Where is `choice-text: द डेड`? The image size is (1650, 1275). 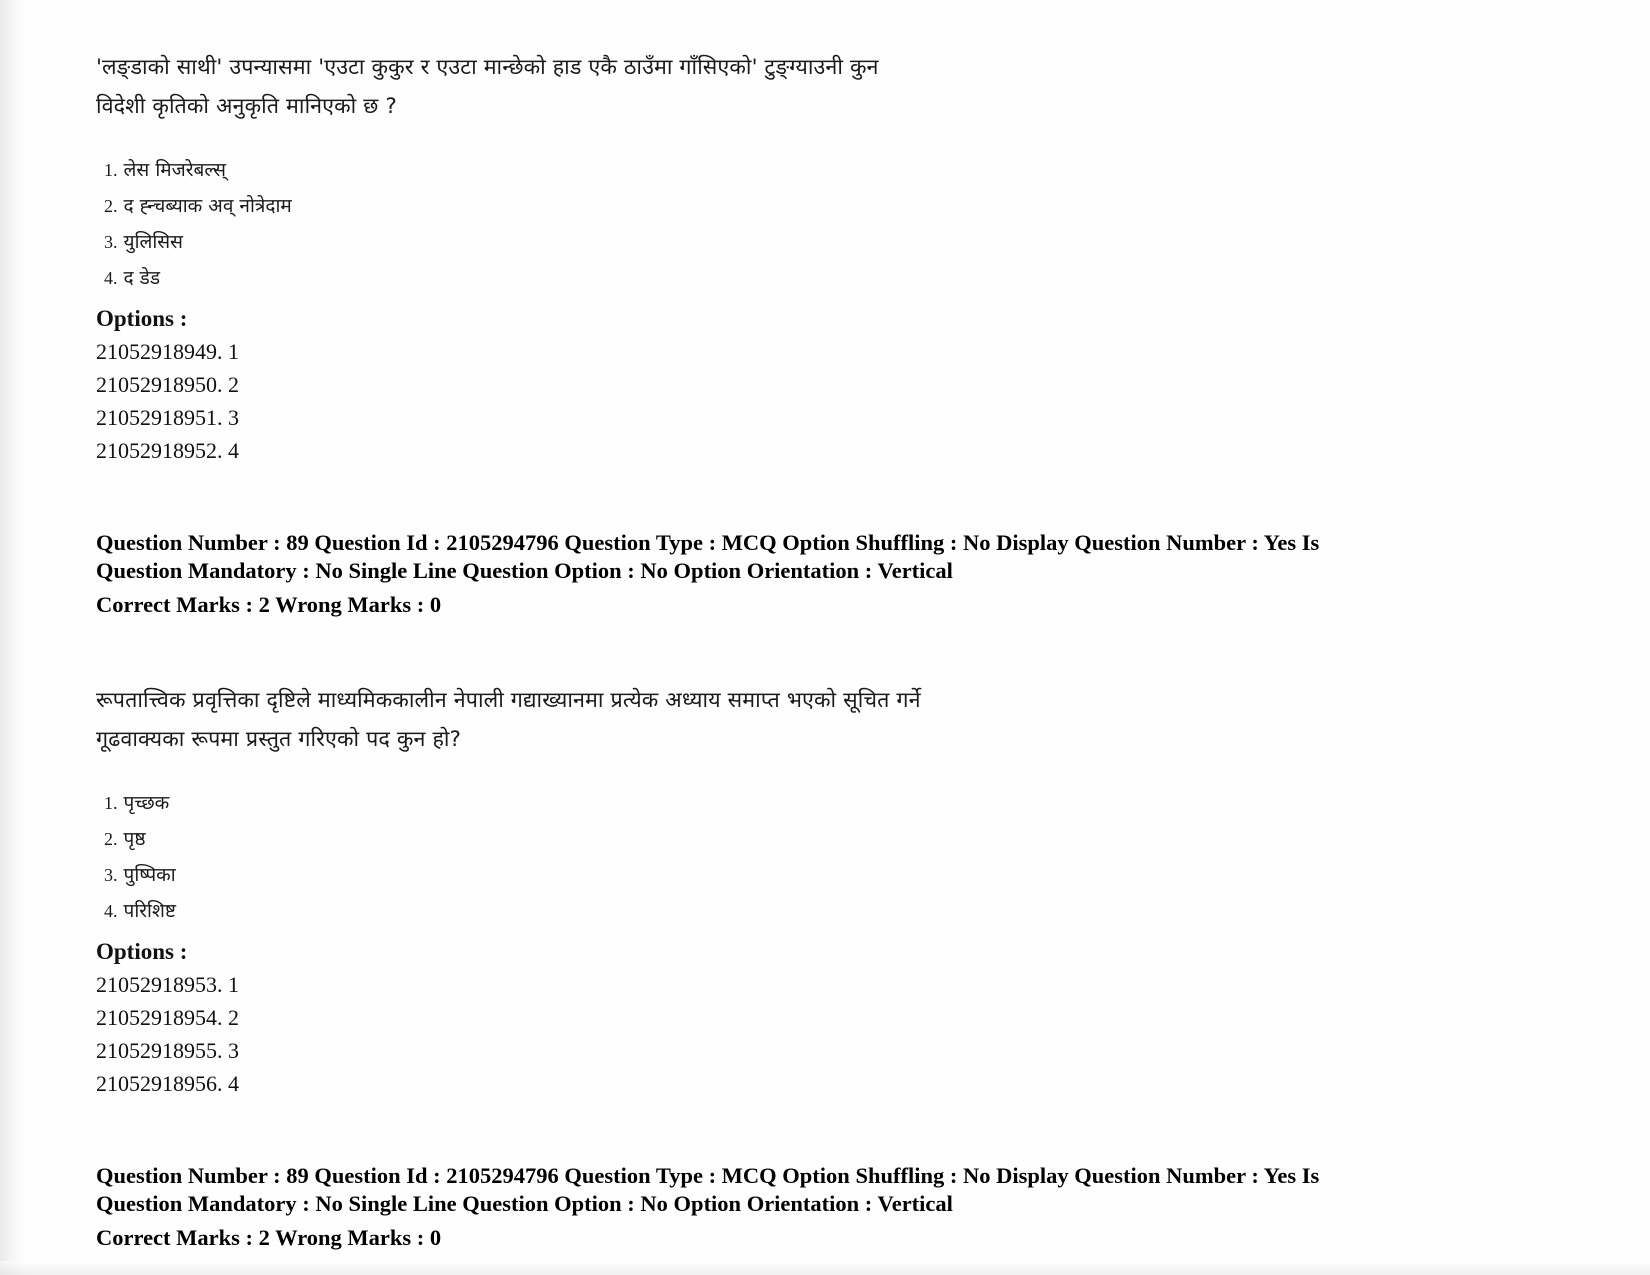 choice-text: द डेड is located at coordinates (142, 278).